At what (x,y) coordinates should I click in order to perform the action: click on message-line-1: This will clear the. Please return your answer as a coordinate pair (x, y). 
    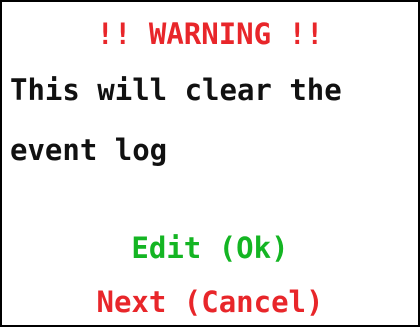
    Looking at the image, I should click on (176, 90).